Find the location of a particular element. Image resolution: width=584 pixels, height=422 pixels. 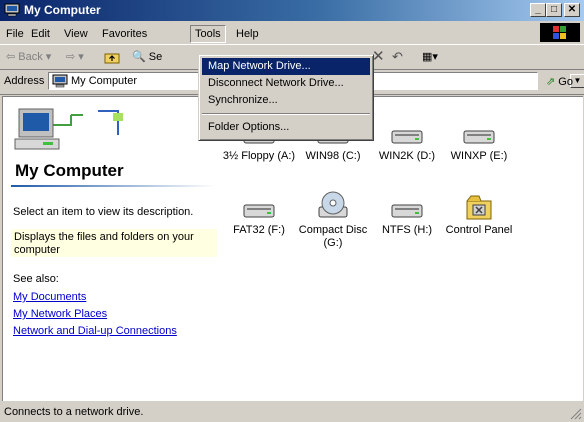

link-network-dial-up: Network and Dial-up Connections is located at coordinates (95, 331).